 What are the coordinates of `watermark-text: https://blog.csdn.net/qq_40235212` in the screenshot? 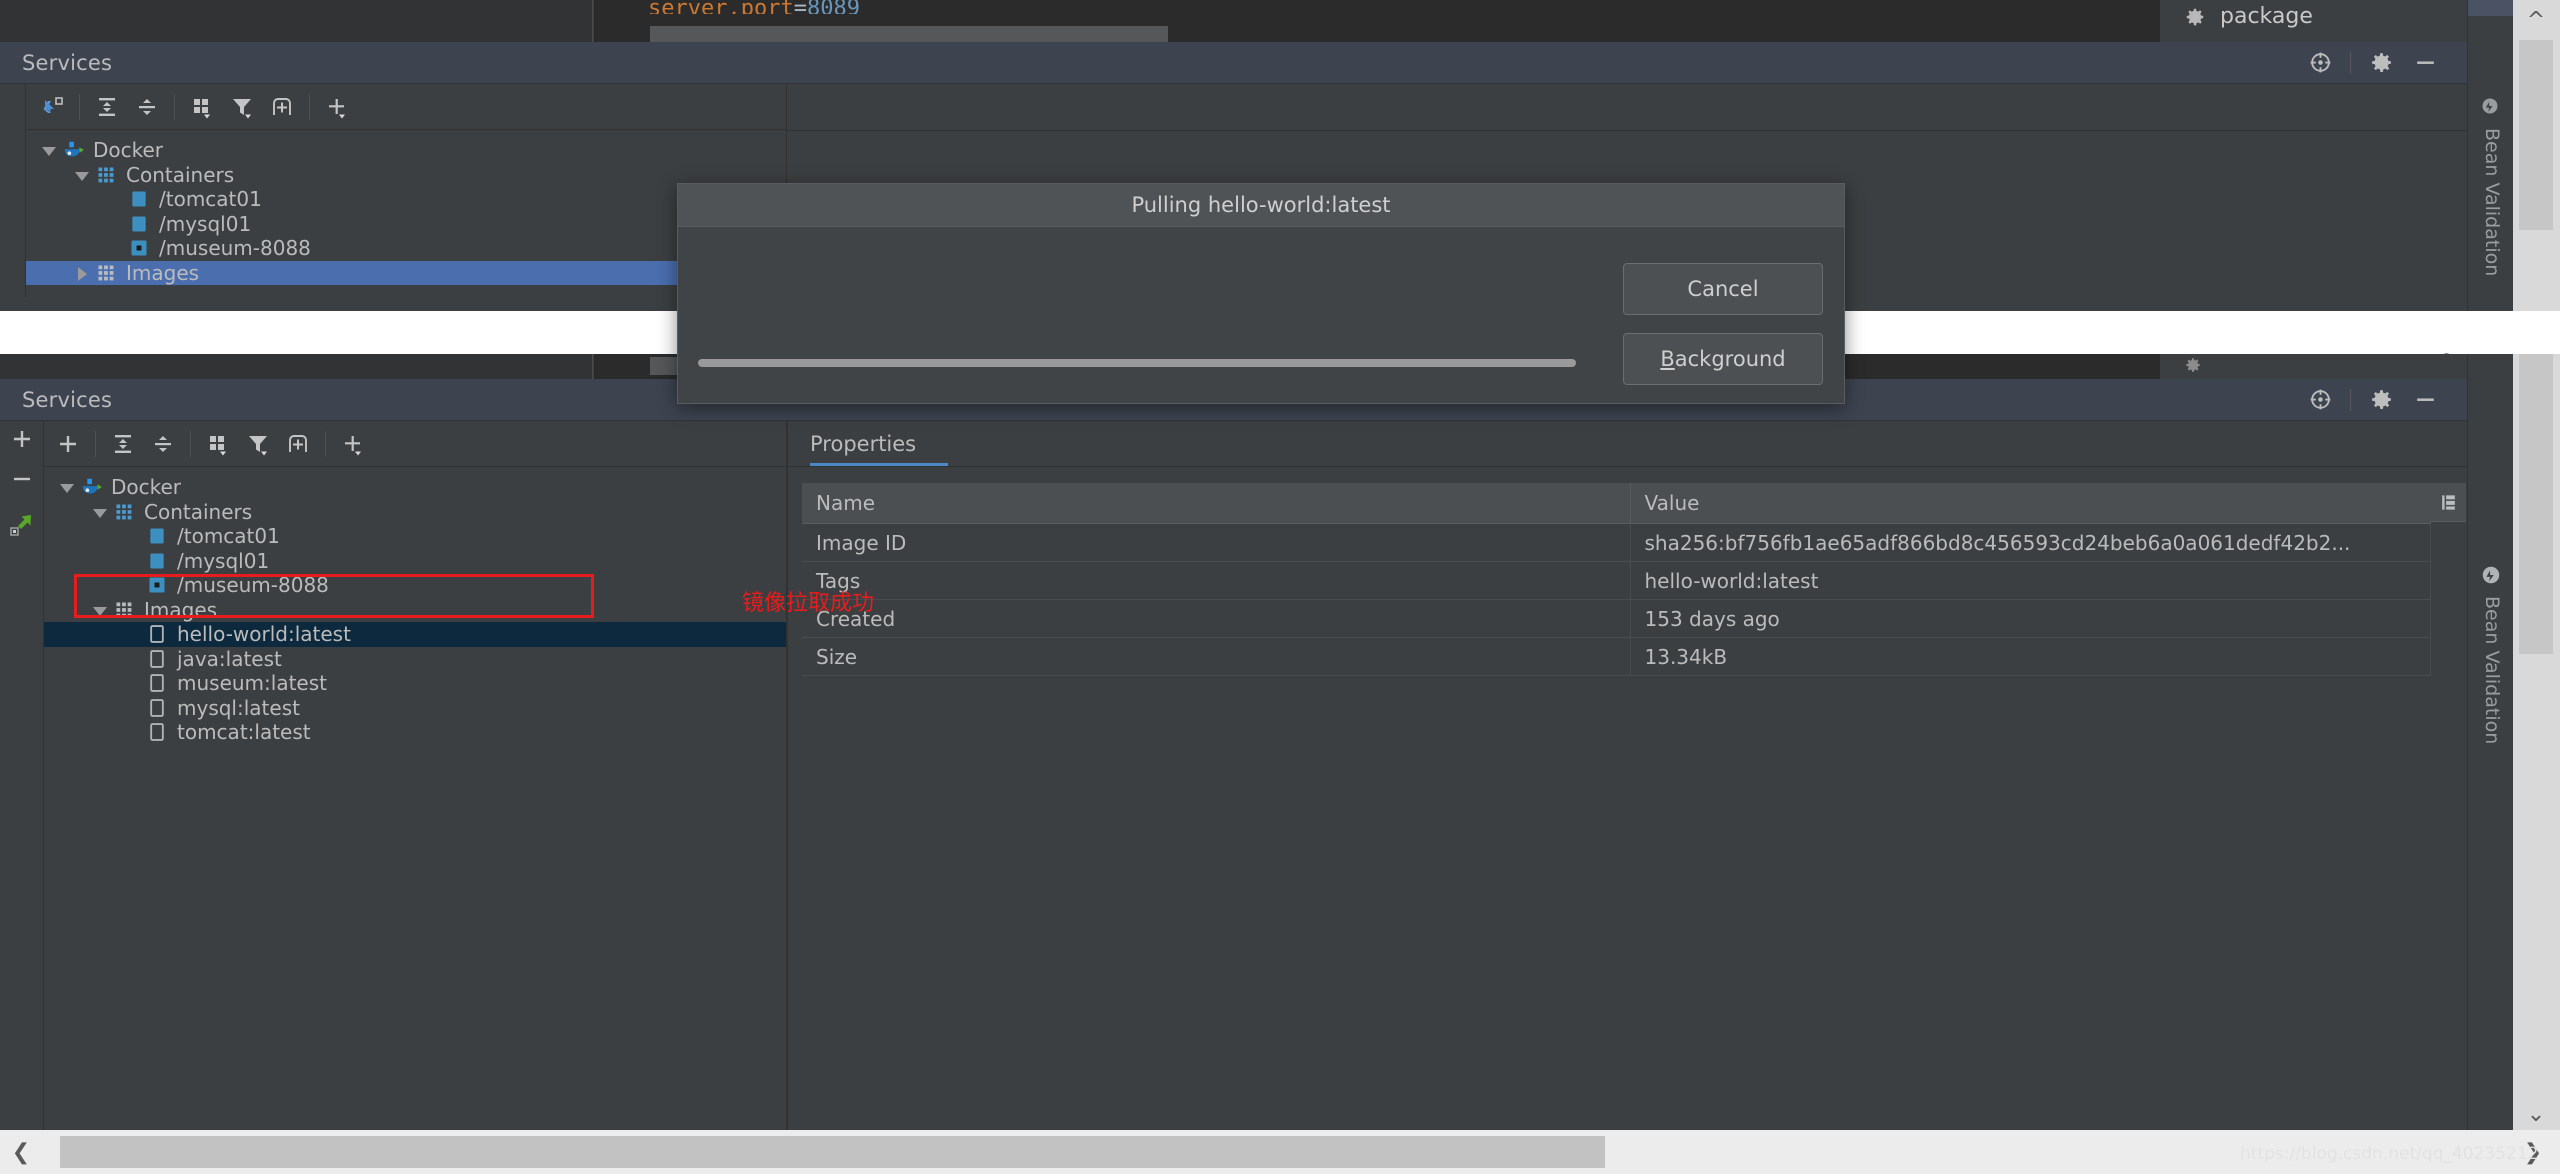 It's located at (2389, 1154).